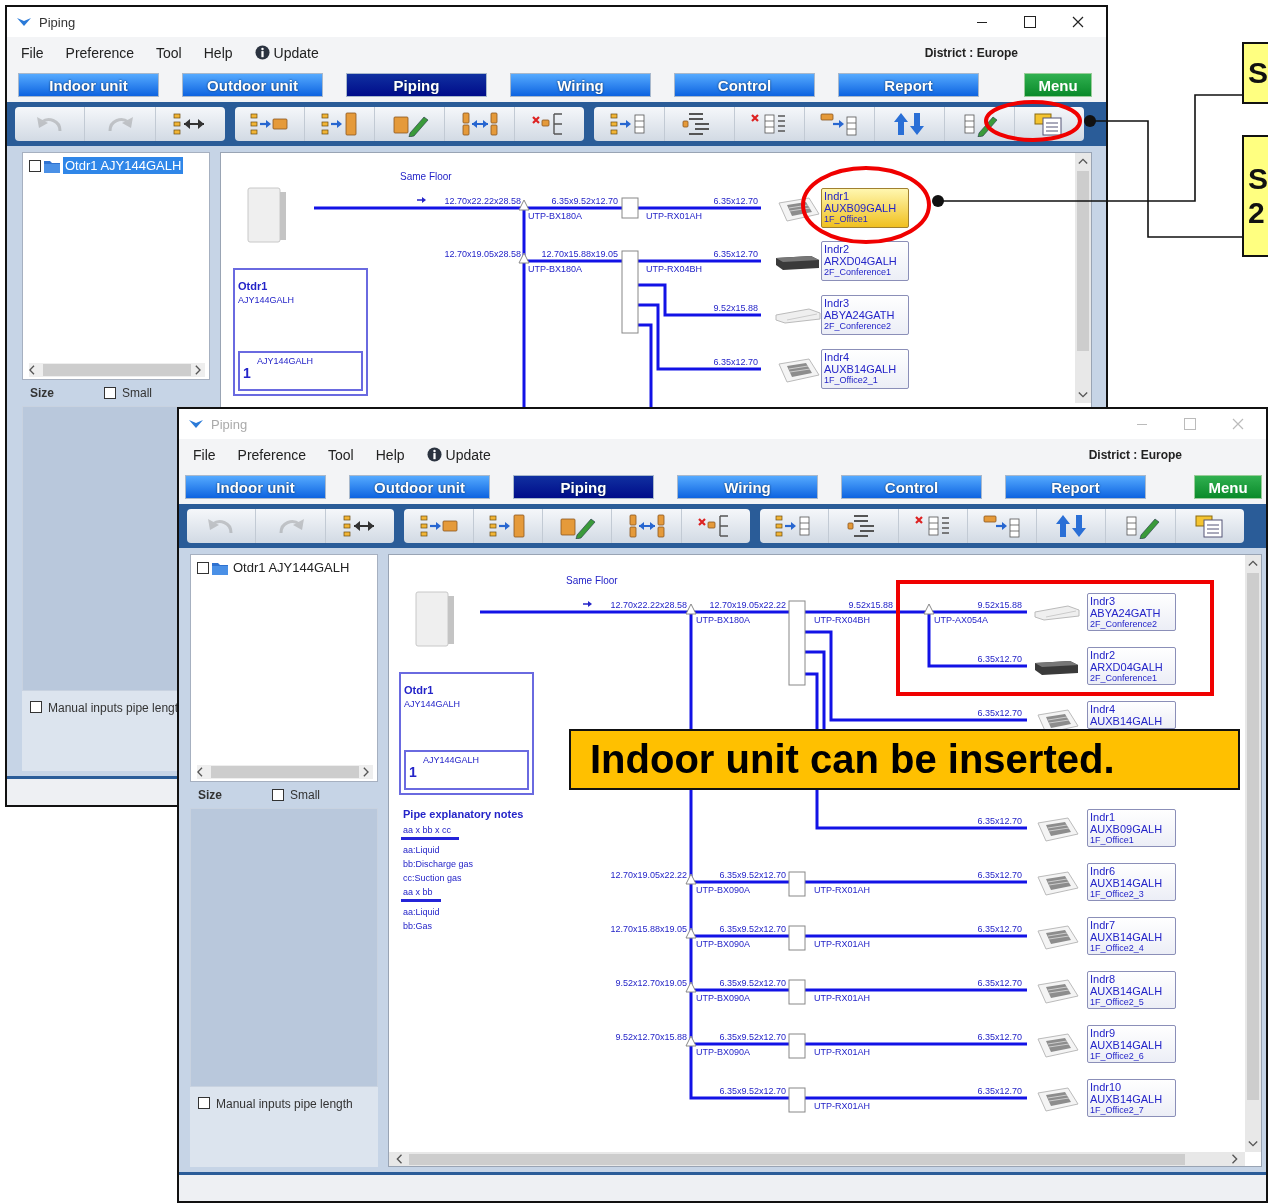  Describe the element at coordinates (908, 85) in the screenshot. I see `tab: Report` at that location.